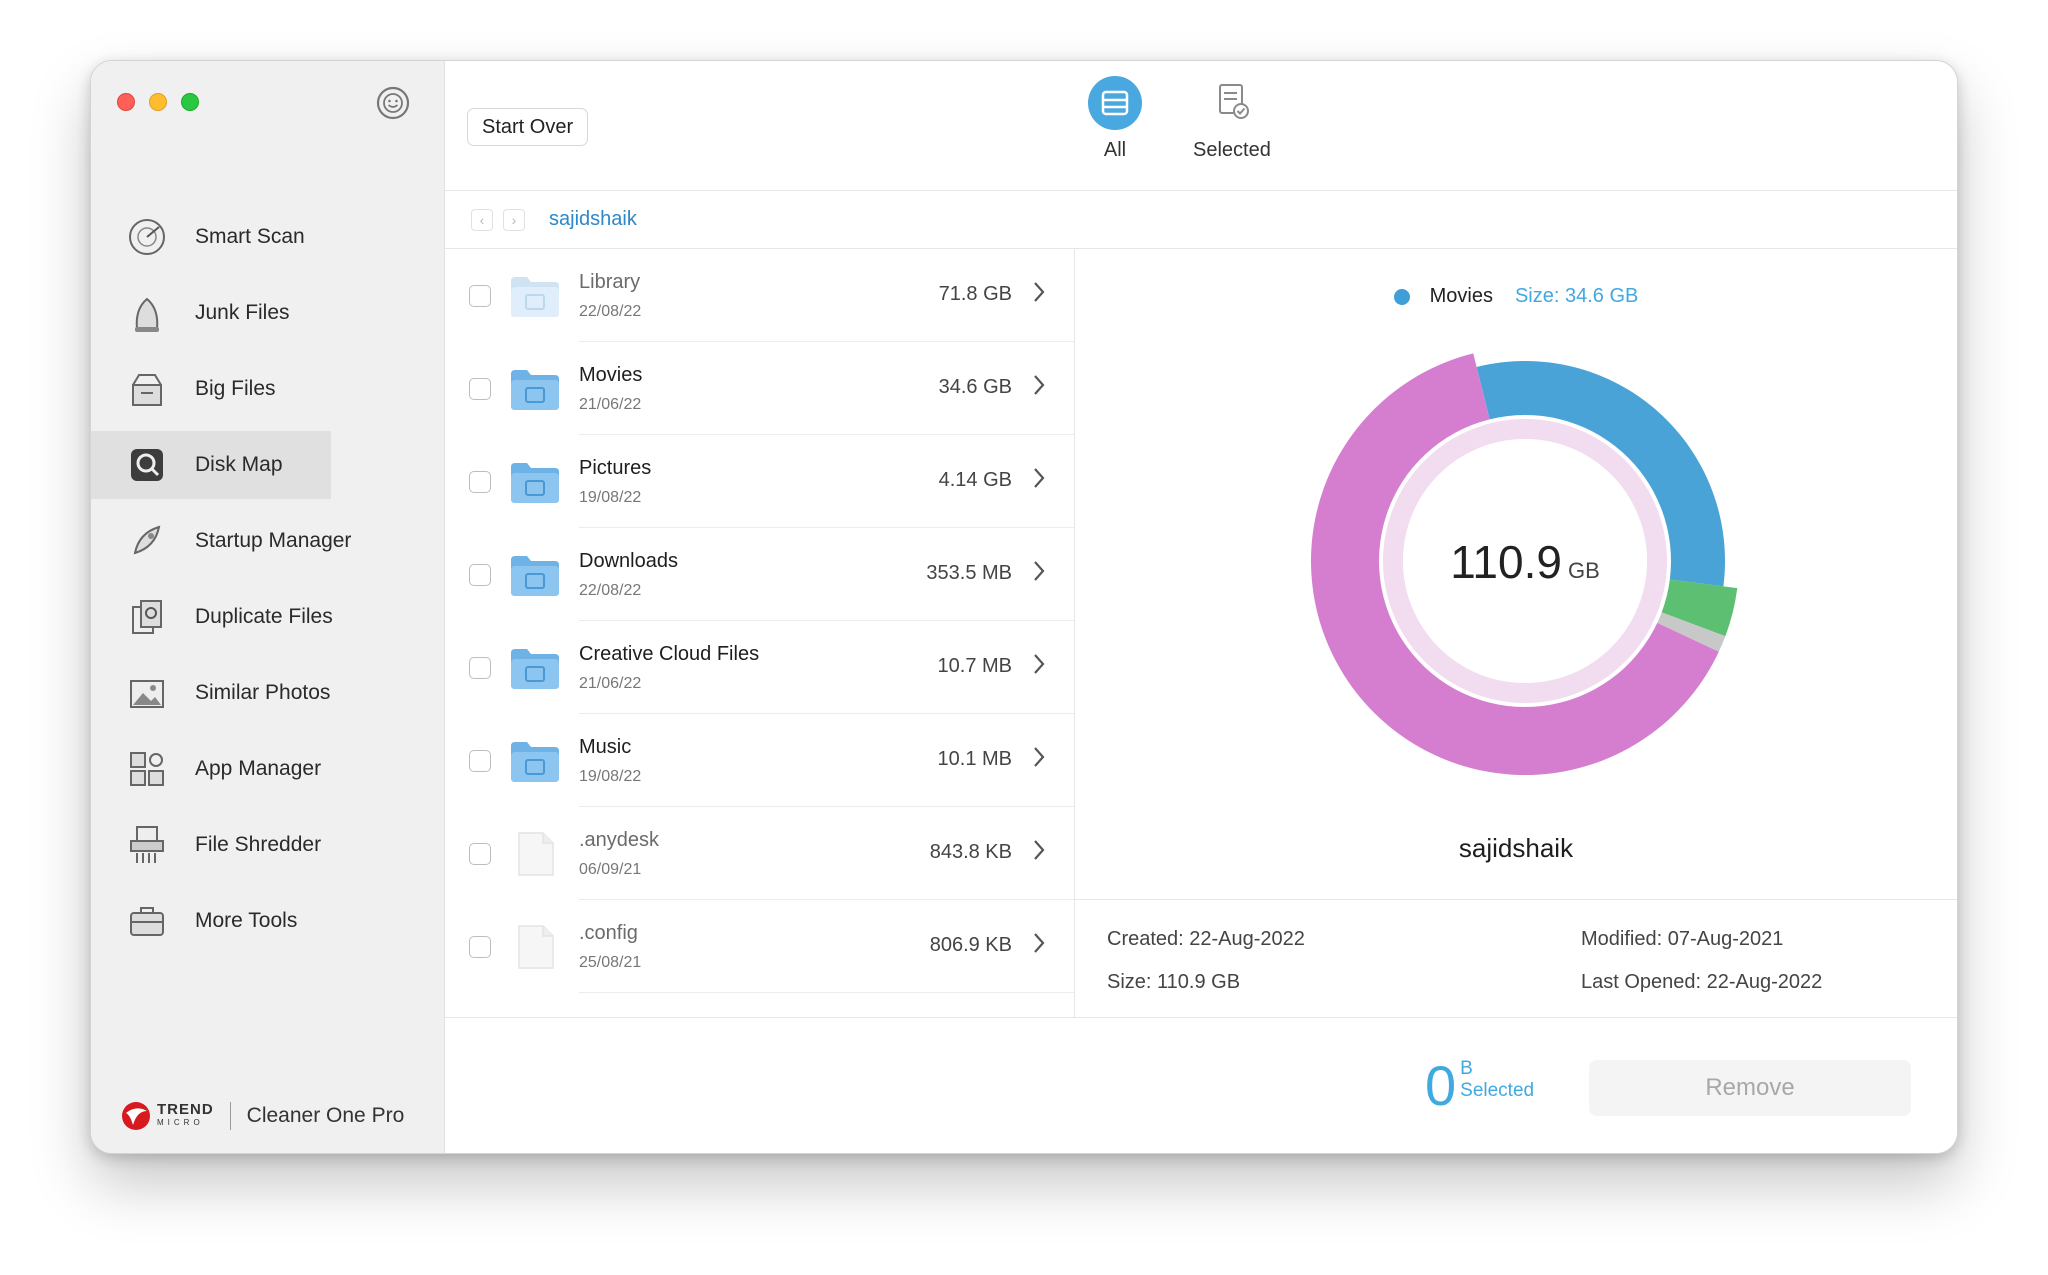  I want to click on forward-arrow-button: ›, so click(514, 219).